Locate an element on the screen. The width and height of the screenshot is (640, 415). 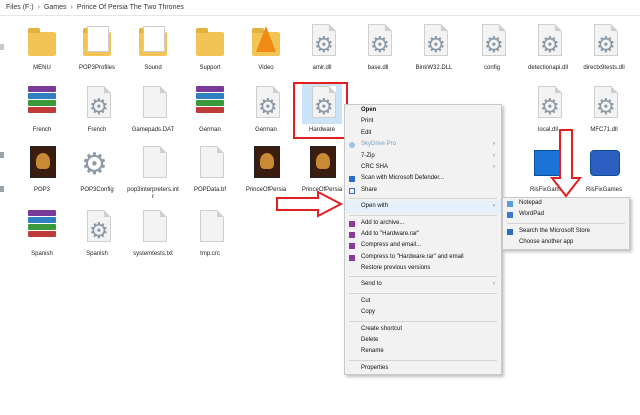
file-label: Sound is located at coordinates (153, 68).